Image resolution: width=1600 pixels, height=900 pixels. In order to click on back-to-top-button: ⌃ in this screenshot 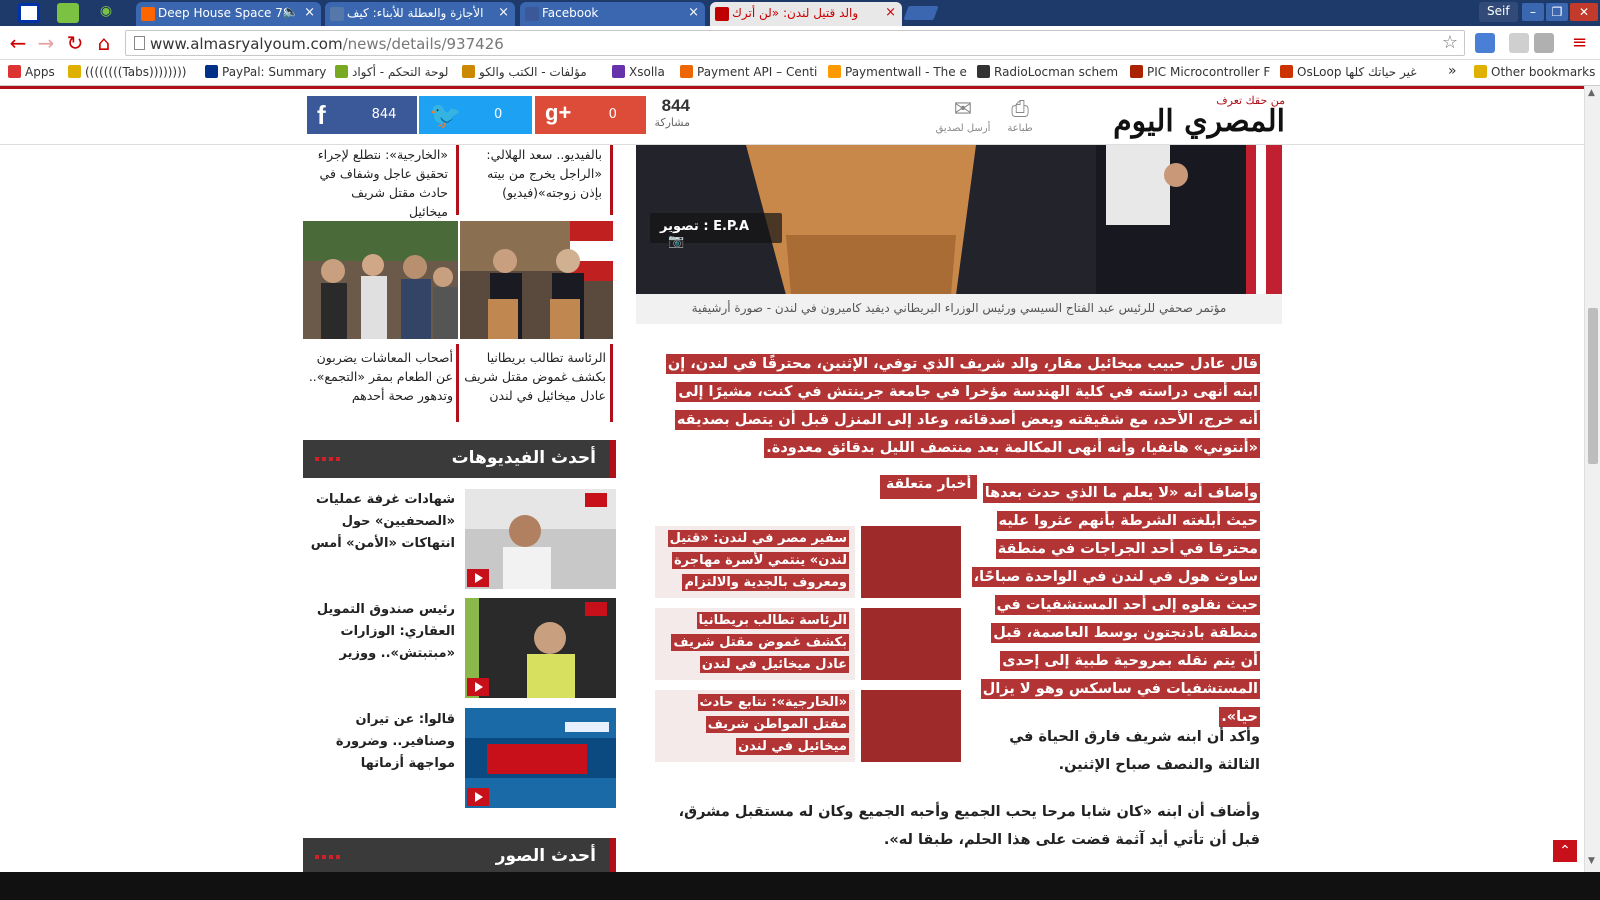, I will do `click(1565, 851)`.